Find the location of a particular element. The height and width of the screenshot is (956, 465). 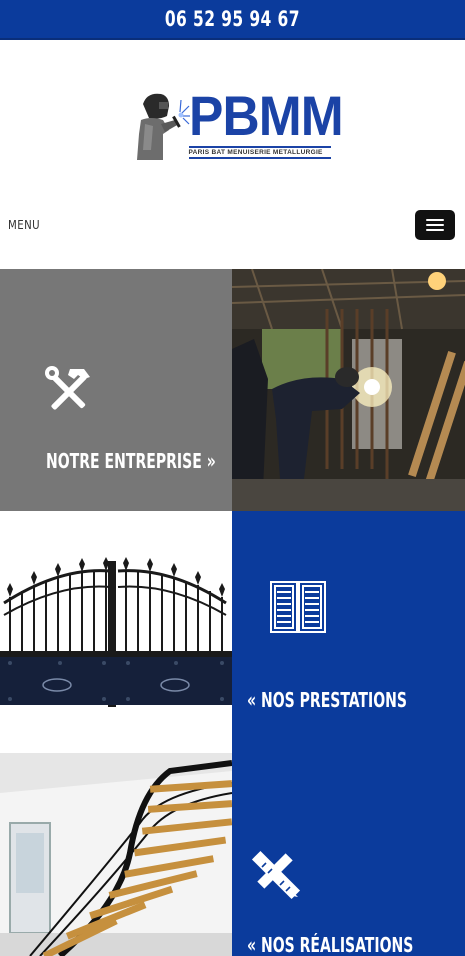

top-phone-bar: 06 52 95 94 67 is located at coordinates (232, 20).